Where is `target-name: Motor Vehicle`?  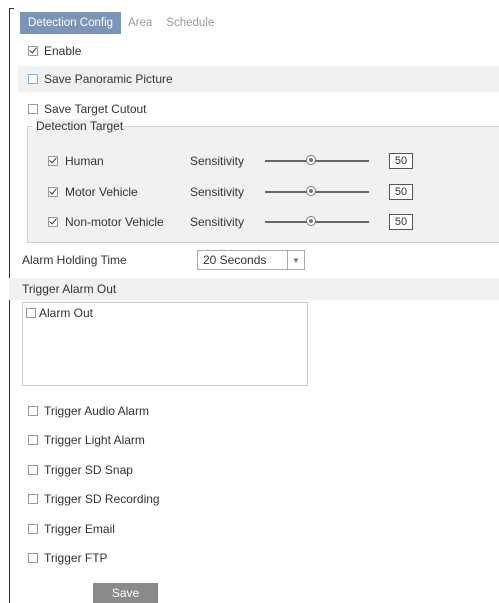
target-name: Motor Vehicle is located at coordinates (101, 192).